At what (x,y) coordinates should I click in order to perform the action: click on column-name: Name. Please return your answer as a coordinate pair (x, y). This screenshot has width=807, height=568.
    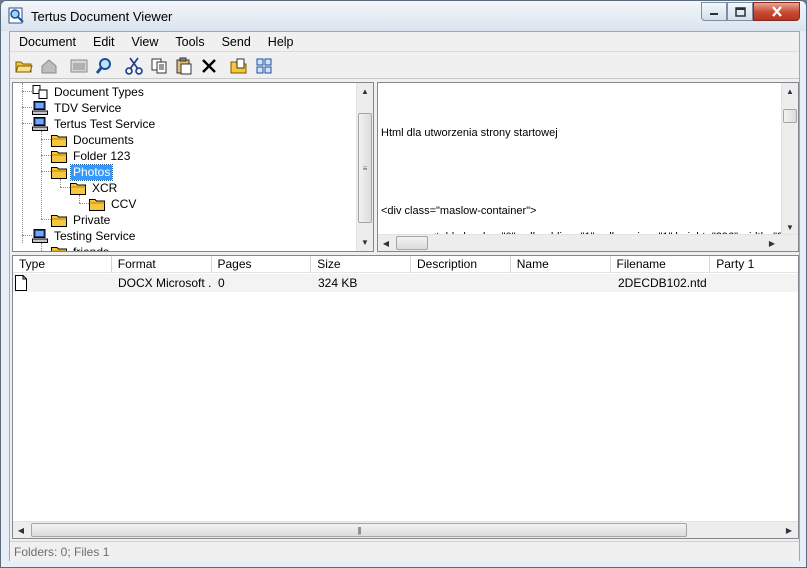
    Looking at the image, I should click on (561, 264).